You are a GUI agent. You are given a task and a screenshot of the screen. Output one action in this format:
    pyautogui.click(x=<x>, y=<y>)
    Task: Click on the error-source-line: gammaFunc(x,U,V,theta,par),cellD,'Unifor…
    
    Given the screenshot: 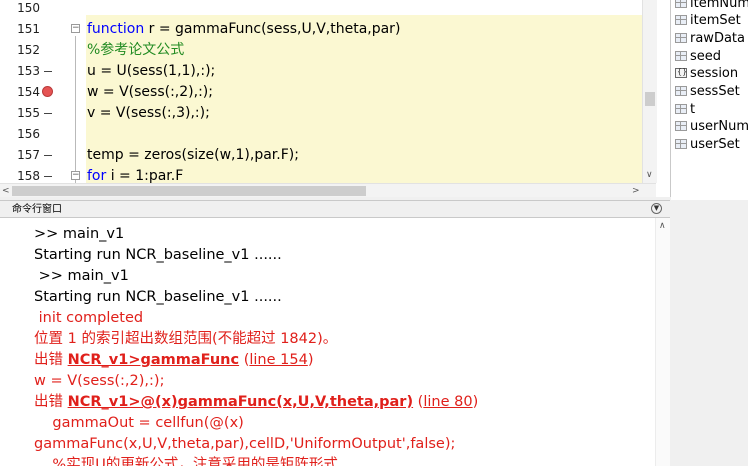 What is the action you would take?
    pyautogui.click(x=245, y=444)
    